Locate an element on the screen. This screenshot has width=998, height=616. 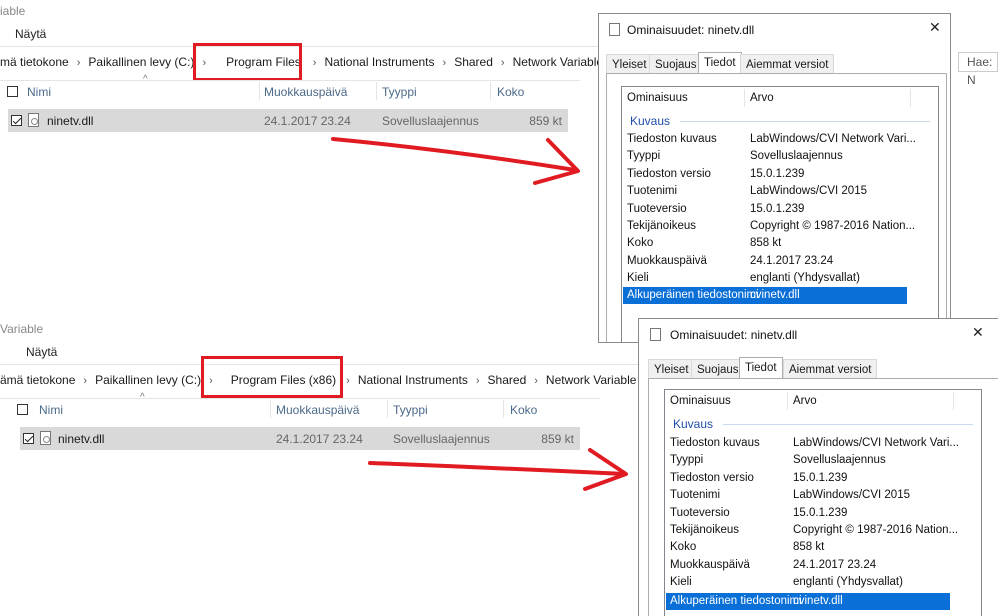
dll-file-icon is located at coordinates (33, 120).